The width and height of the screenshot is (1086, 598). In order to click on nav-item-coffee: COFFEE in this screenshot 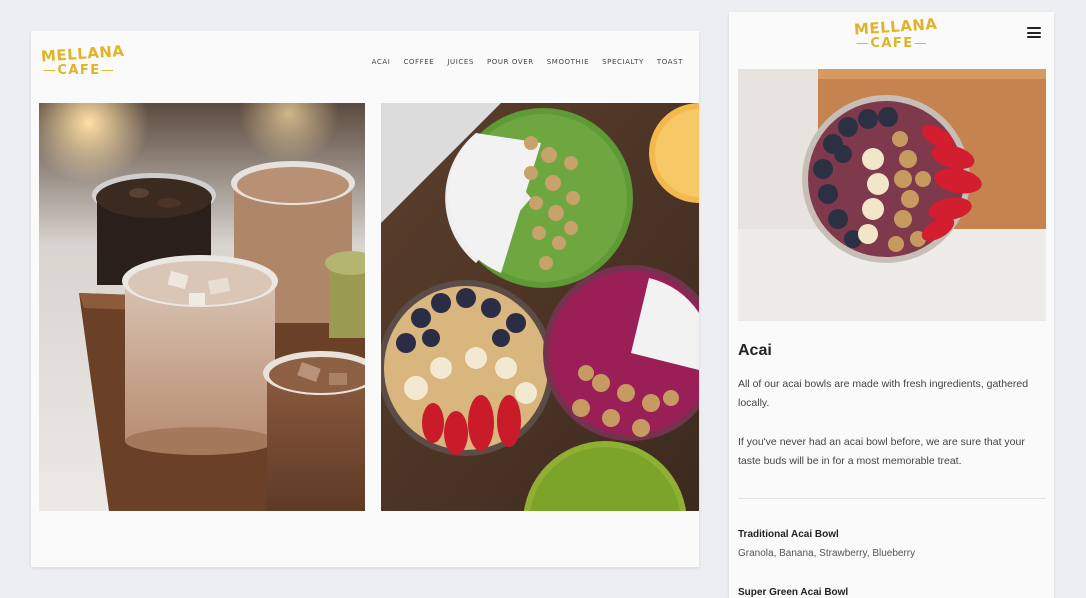, I will do `click(418, 62)`.